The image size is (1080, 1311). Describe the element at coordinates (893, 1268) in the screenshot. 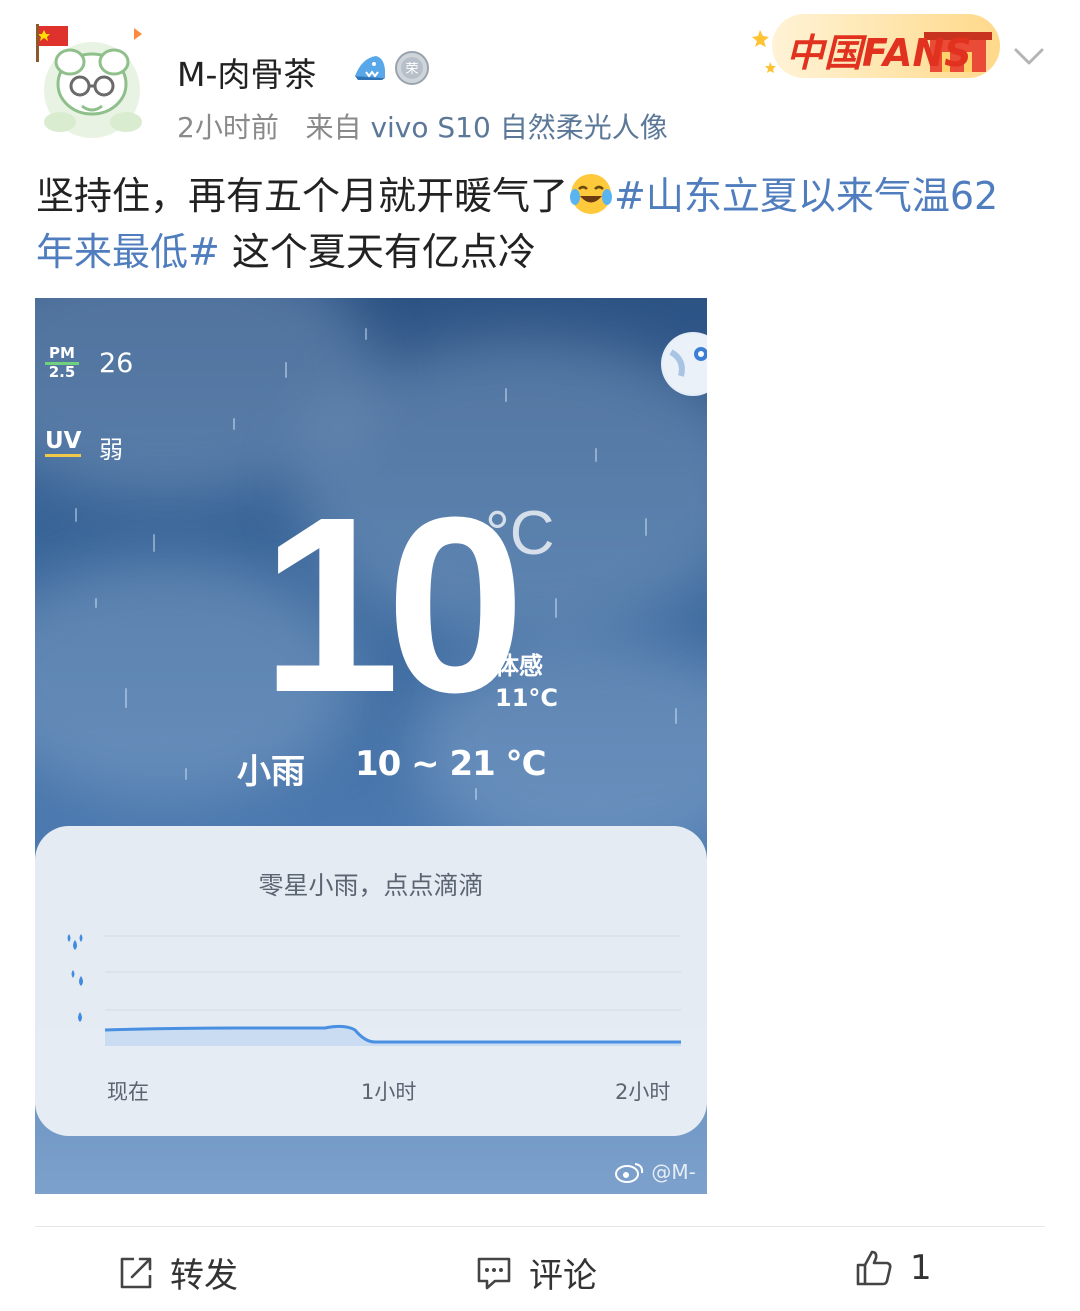

I see `like-button: 1` at that location.